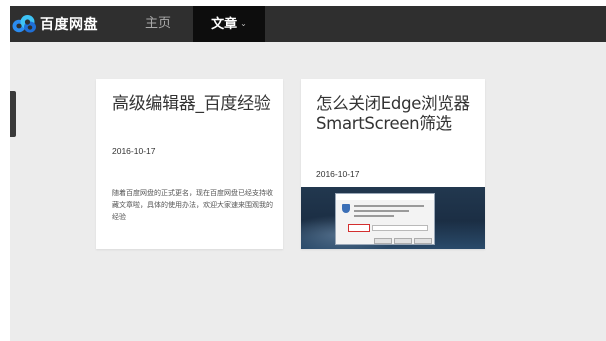  What do you see at coordinates (423, 241) in the screenshot?
I see `dialog-browse-button` at bounding box center [423, 241].